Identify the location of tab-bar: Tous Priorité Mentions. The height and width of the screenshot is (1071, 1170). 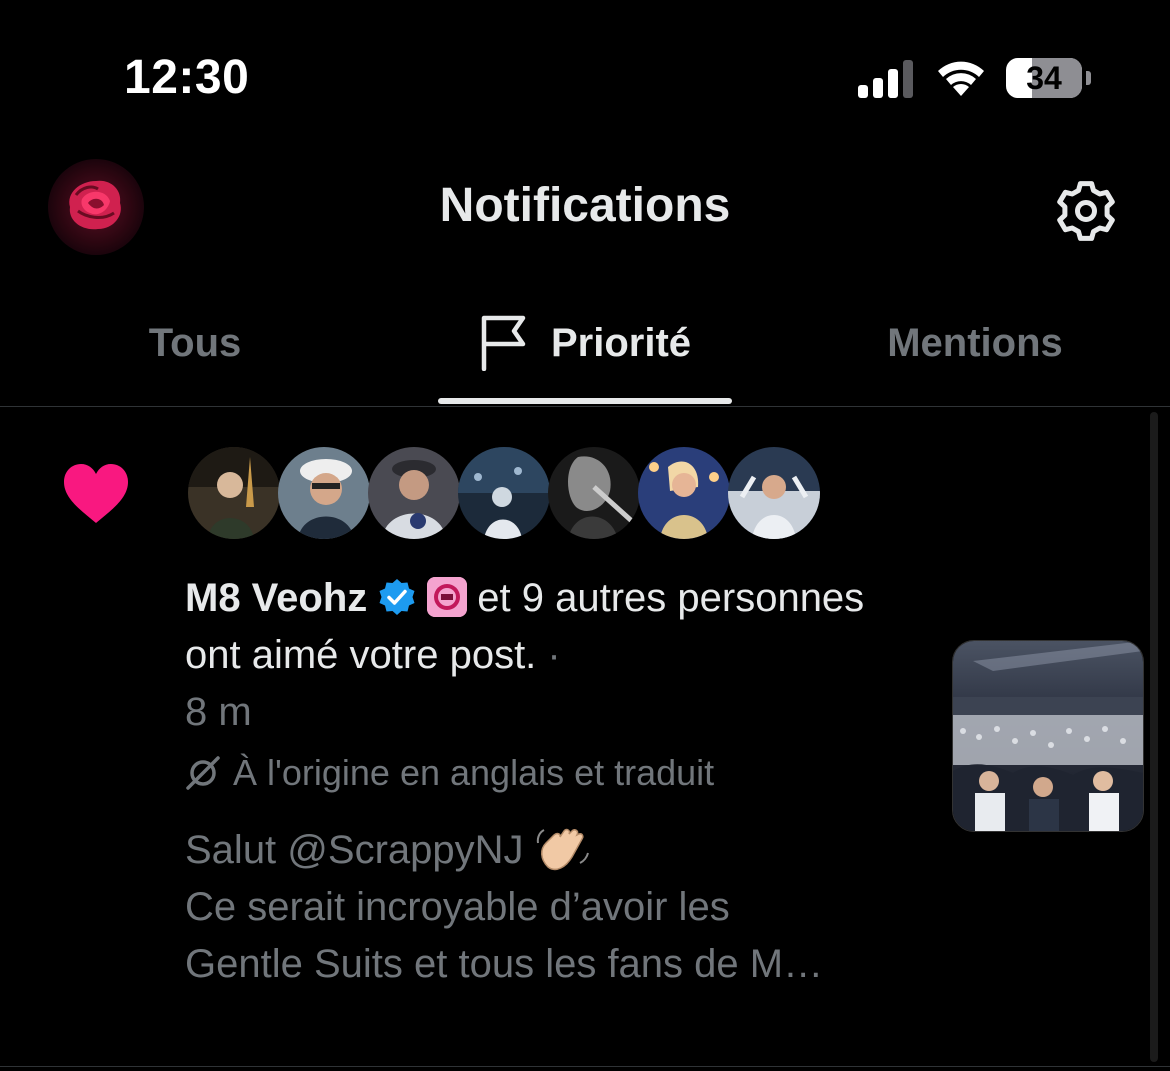
(585, 343).